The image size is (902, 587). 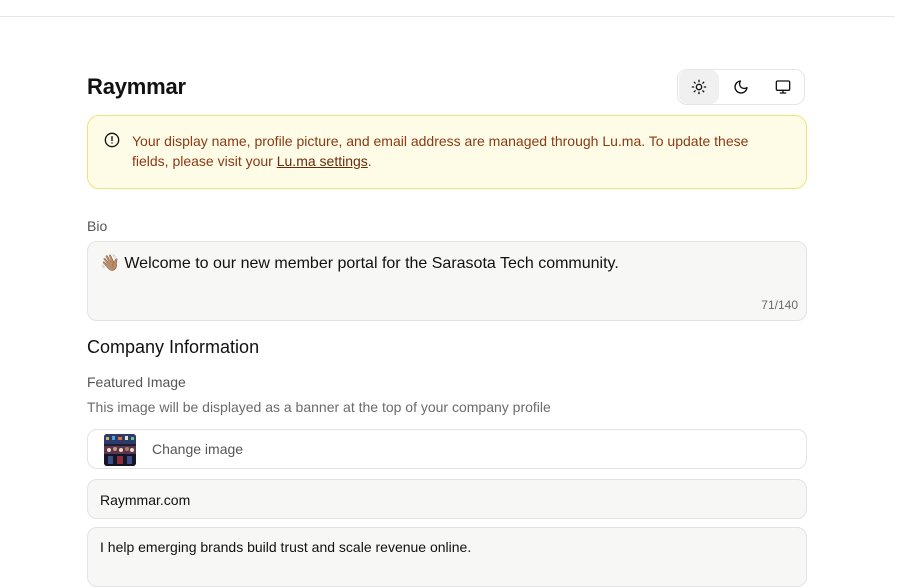 I want to click on light-theme-button, so click(x=699, y=87).